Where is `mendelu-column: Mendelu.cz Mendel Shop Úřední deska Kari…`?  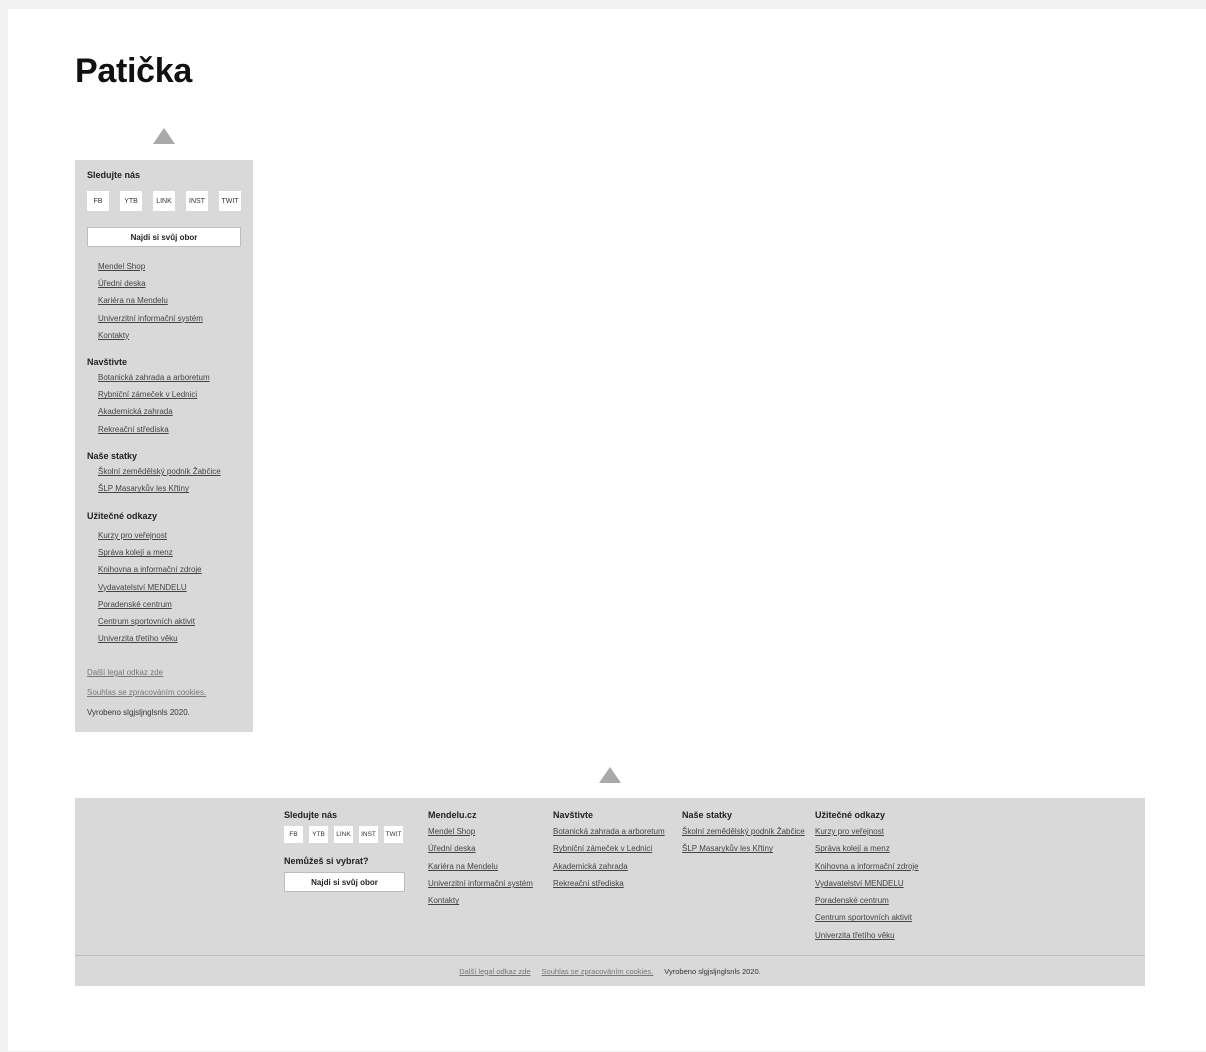
mendelu-column: Mendelu.cz Mendel Shop Úřední deska Kari… is located at coordinates (480, 861).